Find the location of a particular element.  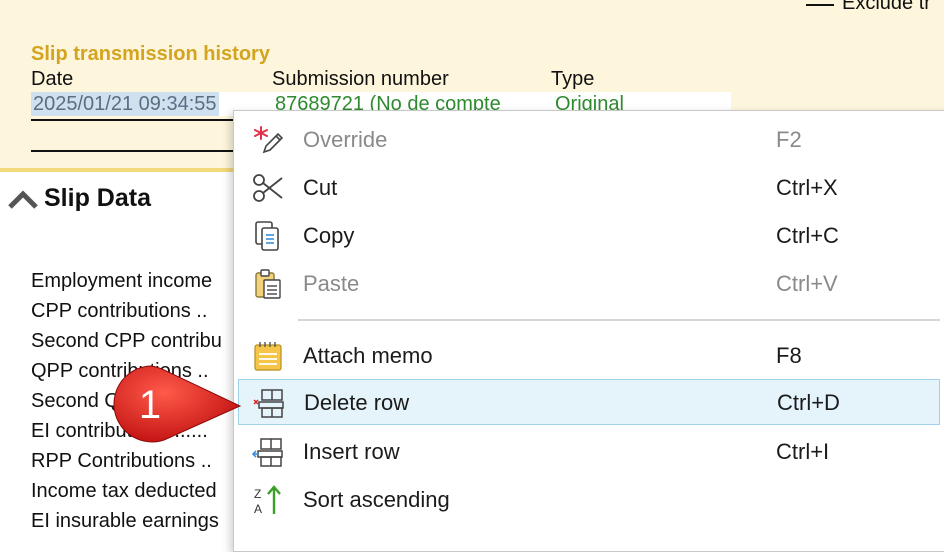

copy-icon is located at coordinates (267, 236).